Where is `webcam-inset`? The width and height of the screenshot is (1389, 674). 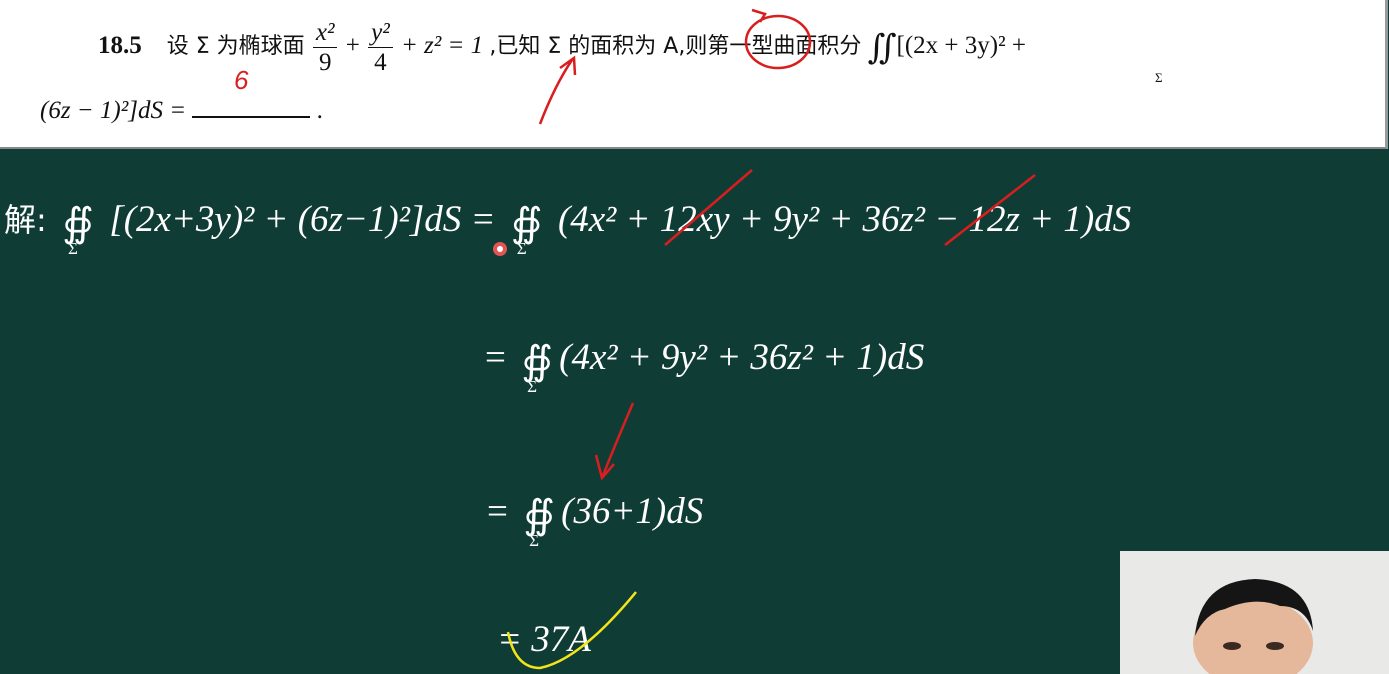 webcam-inset is located at coordinates (1254, 612).